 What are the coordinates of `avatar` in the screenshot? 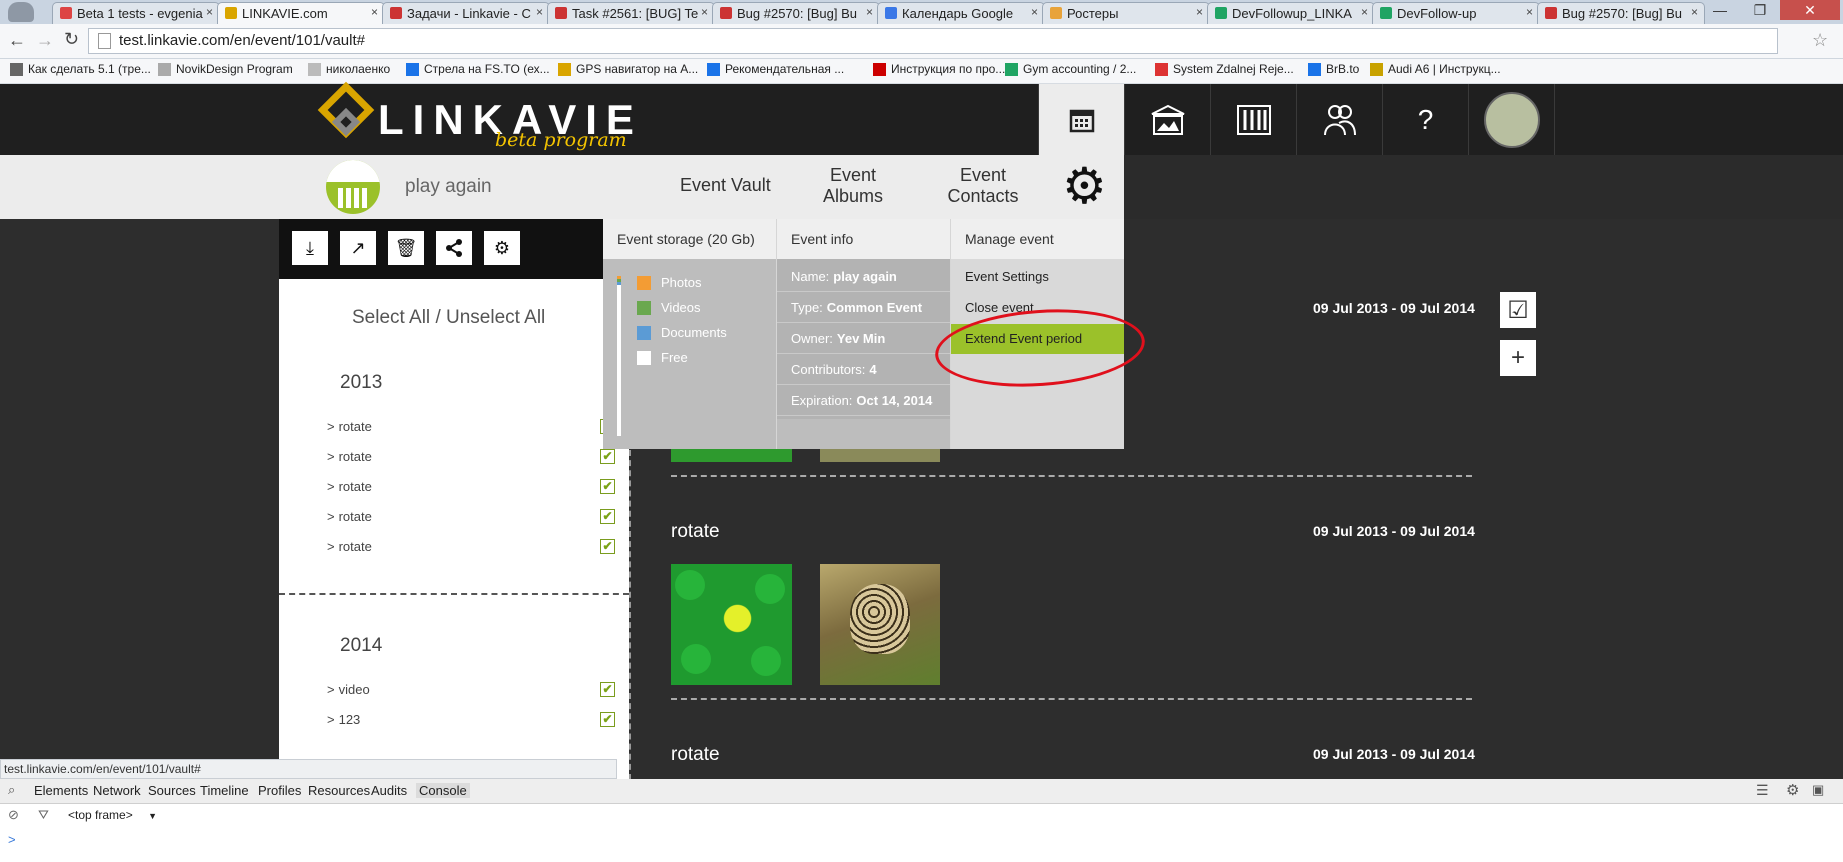 It's located at (1511, 119).